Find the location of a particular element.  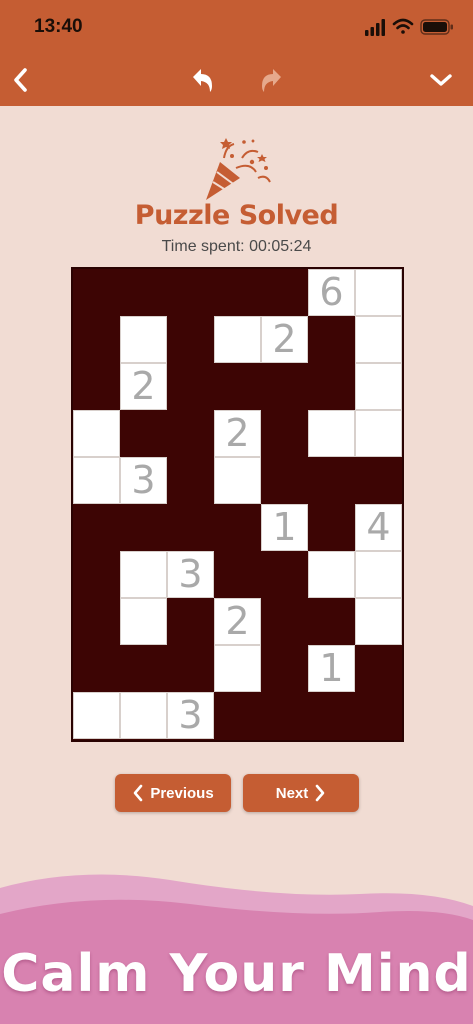

status-icons is located at coordinates (409, 27).